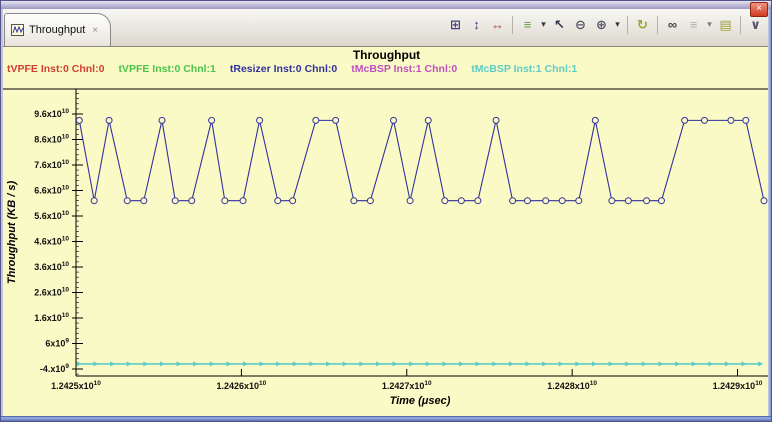 The width and height of the screenshot is (772, 422). What do you see at coordinates (12, 233) in the screenshot?
I see `svg-text: Throughput (KB / s)` at bounding box center [12, 233].